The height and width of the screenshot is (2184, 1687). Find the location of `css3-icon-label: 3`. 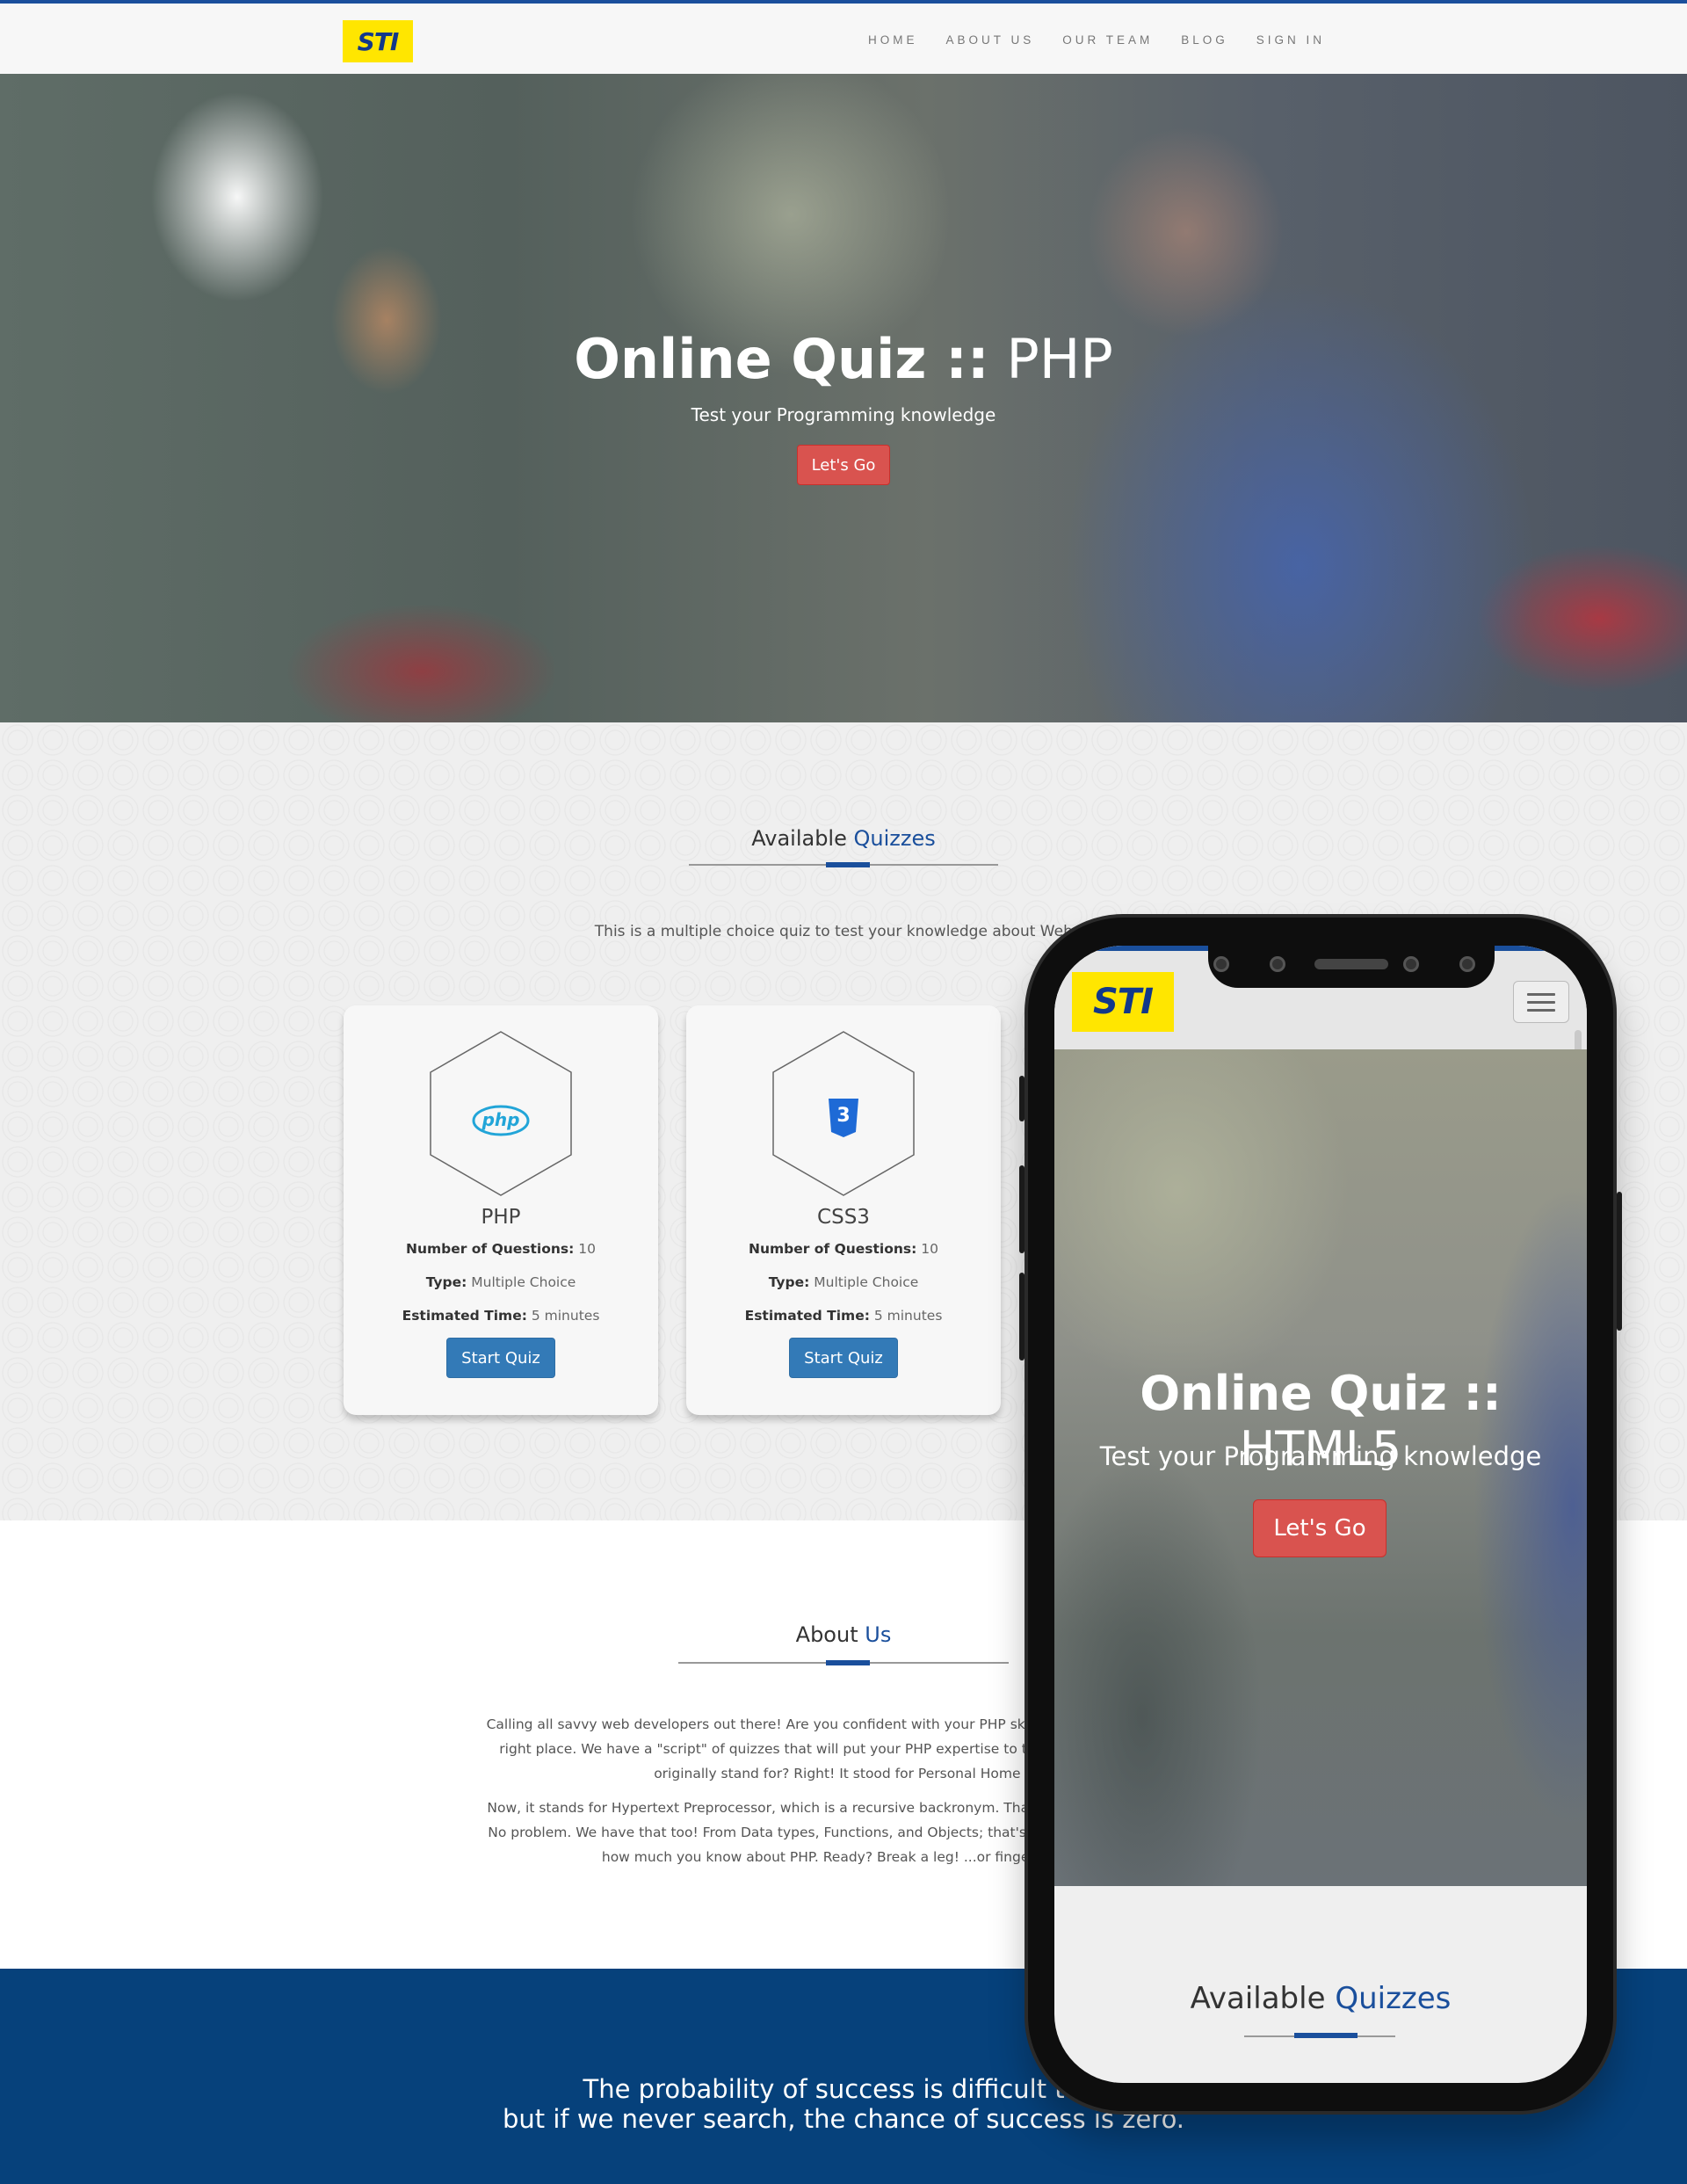

css3-icon-label: 3 is located at coordinates (843, 1116).